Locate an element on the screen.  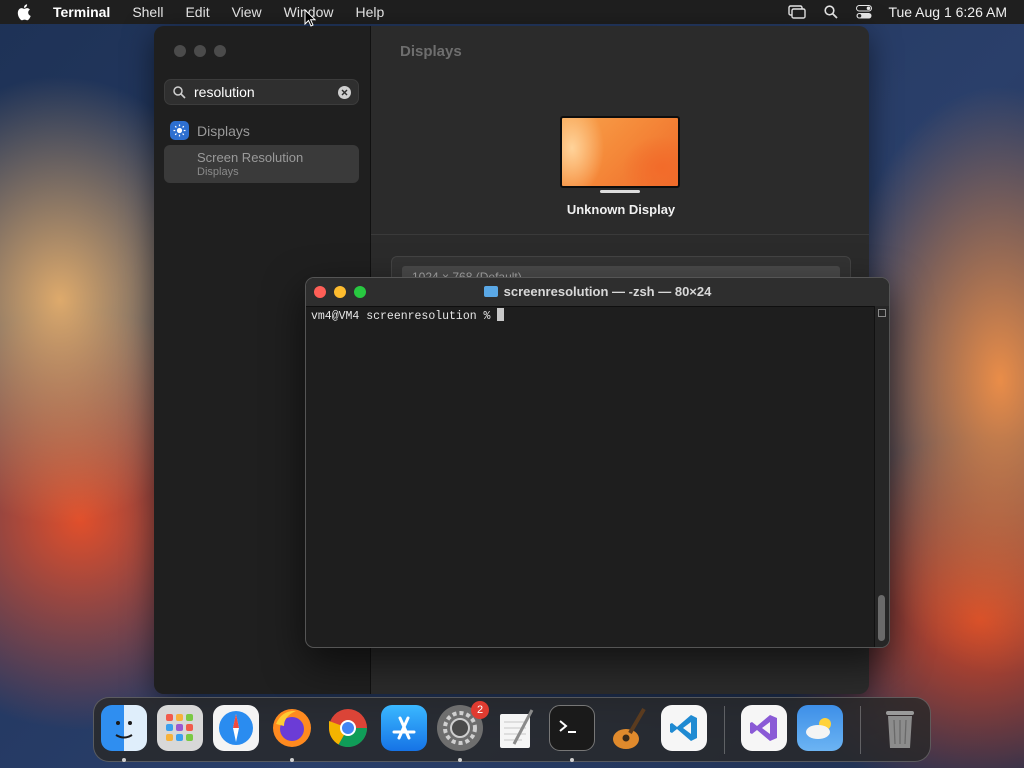
display-thumbnail is located at coordinates (620, 154).